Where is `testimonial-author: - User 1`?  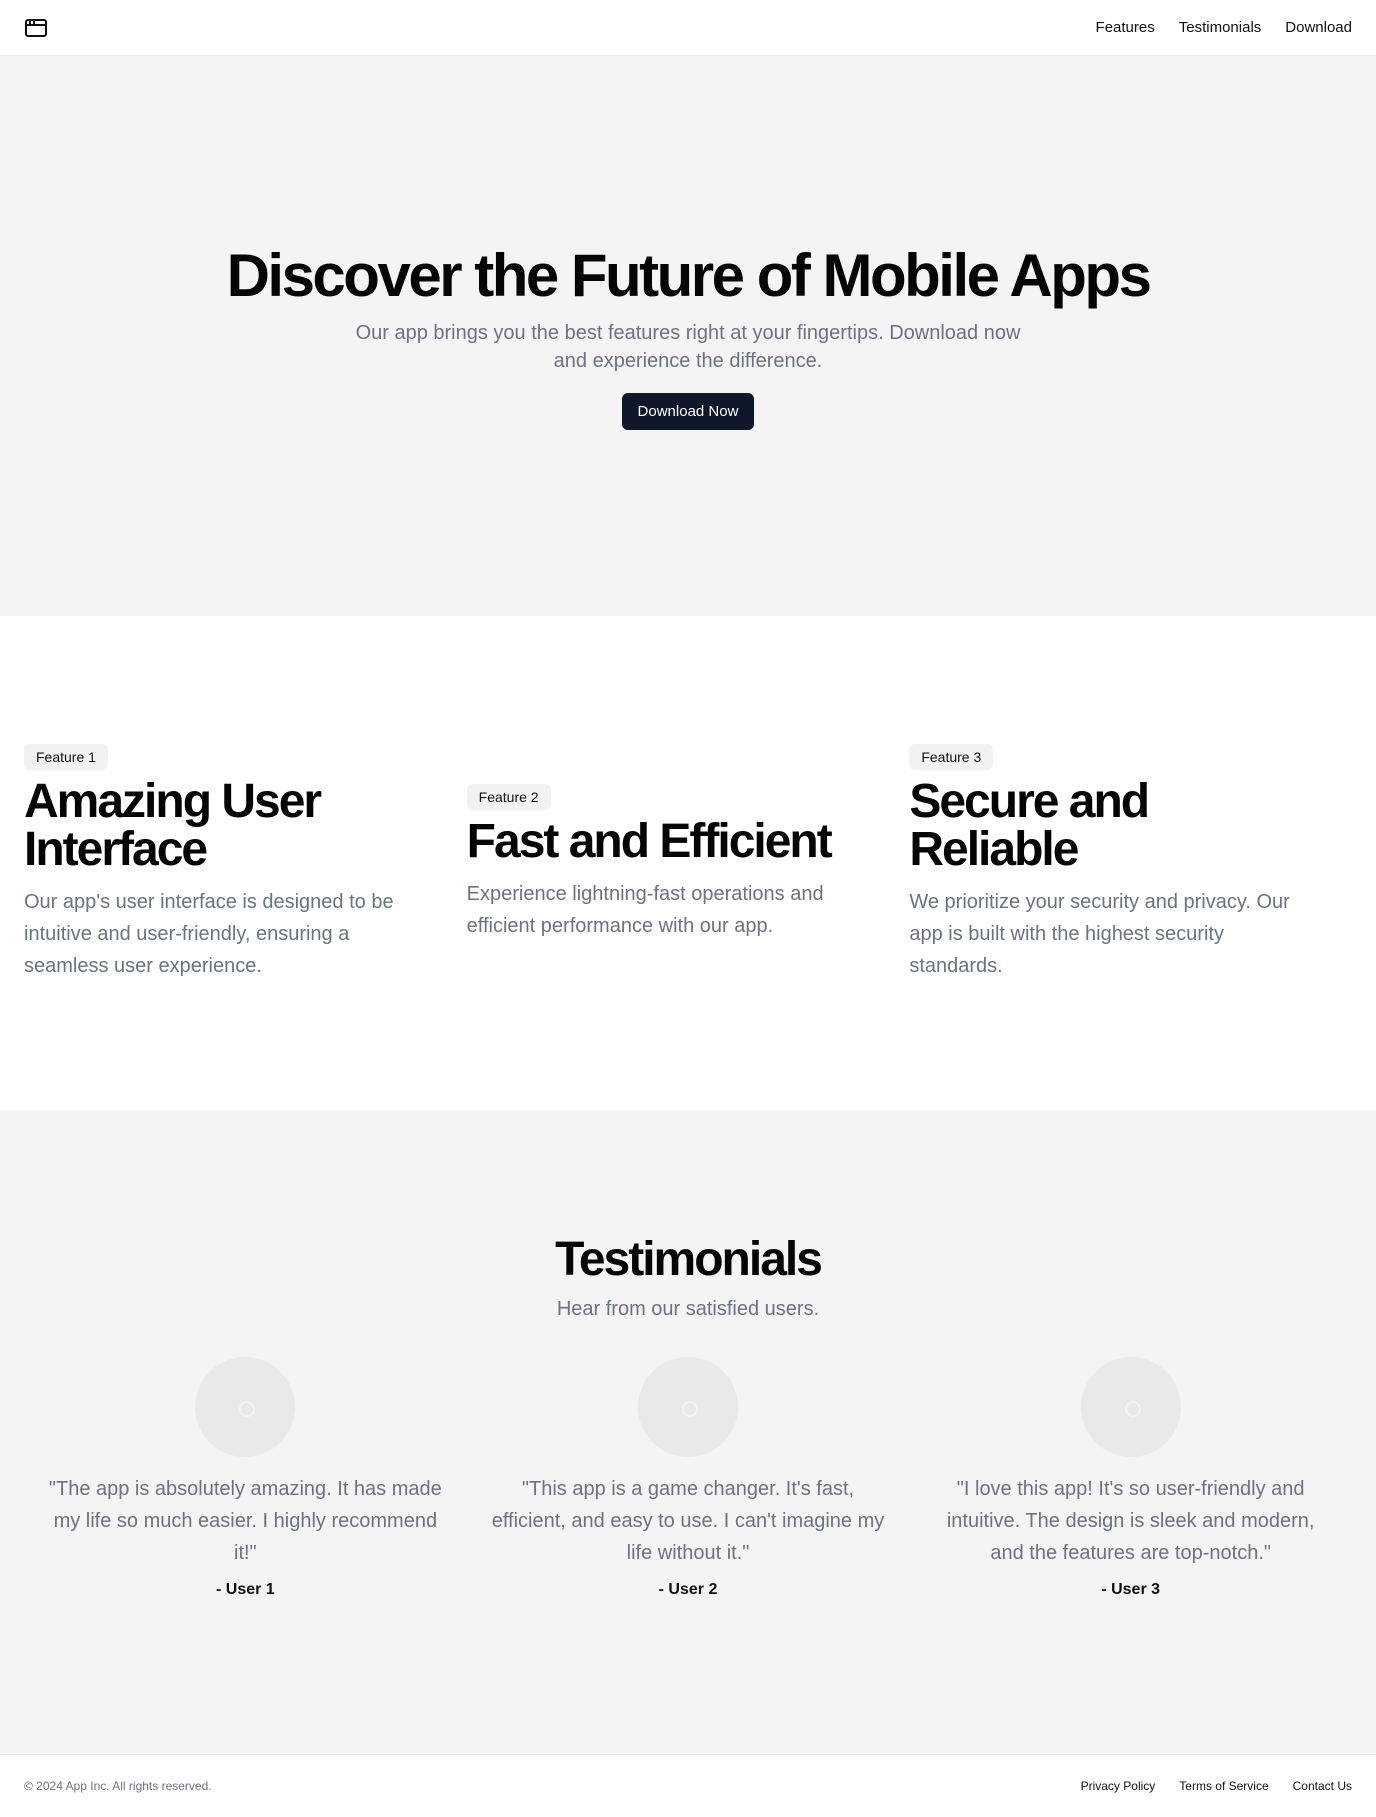
testimonial-author: - User 1 is located at coordinates (245, 1589).